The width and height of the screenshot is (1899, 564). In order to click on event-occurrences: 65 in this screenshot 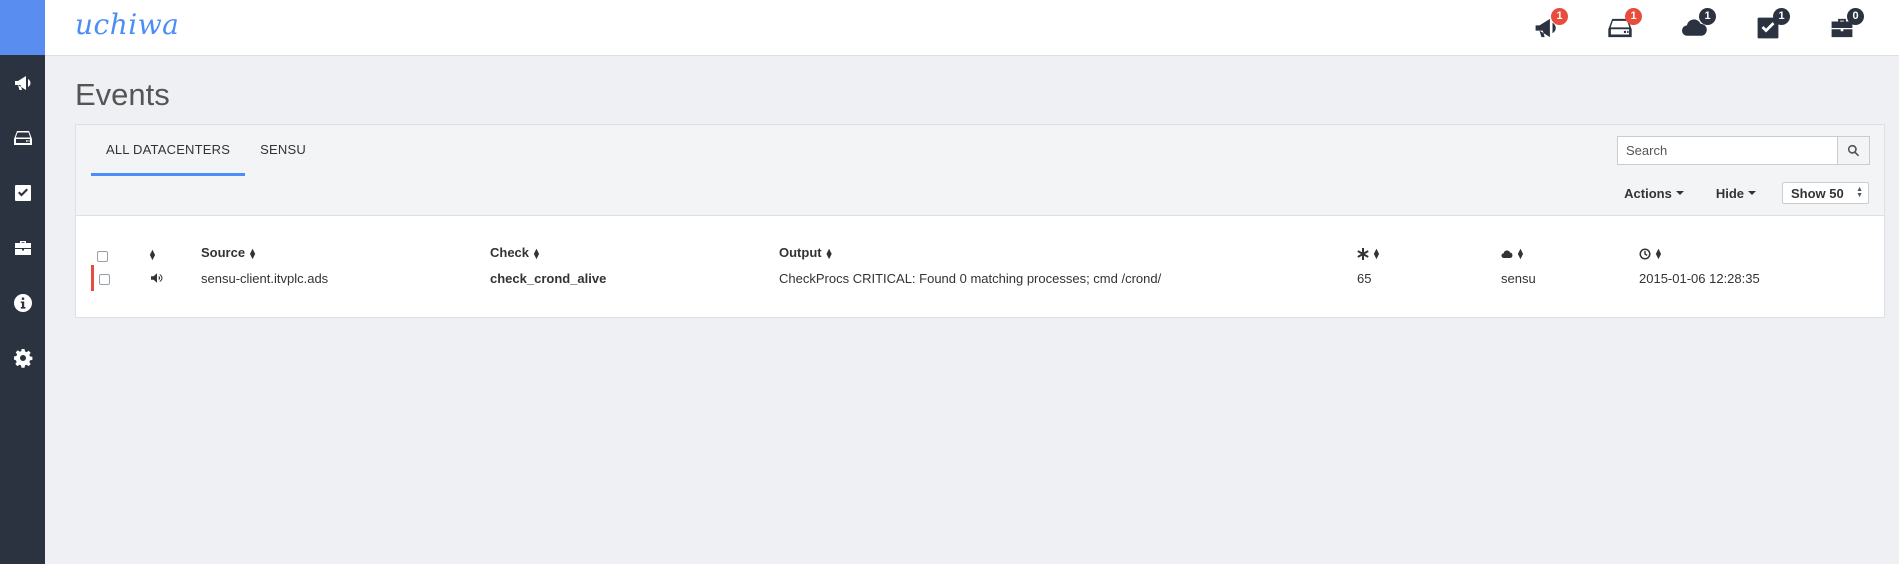, I will do `click(1364, 278)`.